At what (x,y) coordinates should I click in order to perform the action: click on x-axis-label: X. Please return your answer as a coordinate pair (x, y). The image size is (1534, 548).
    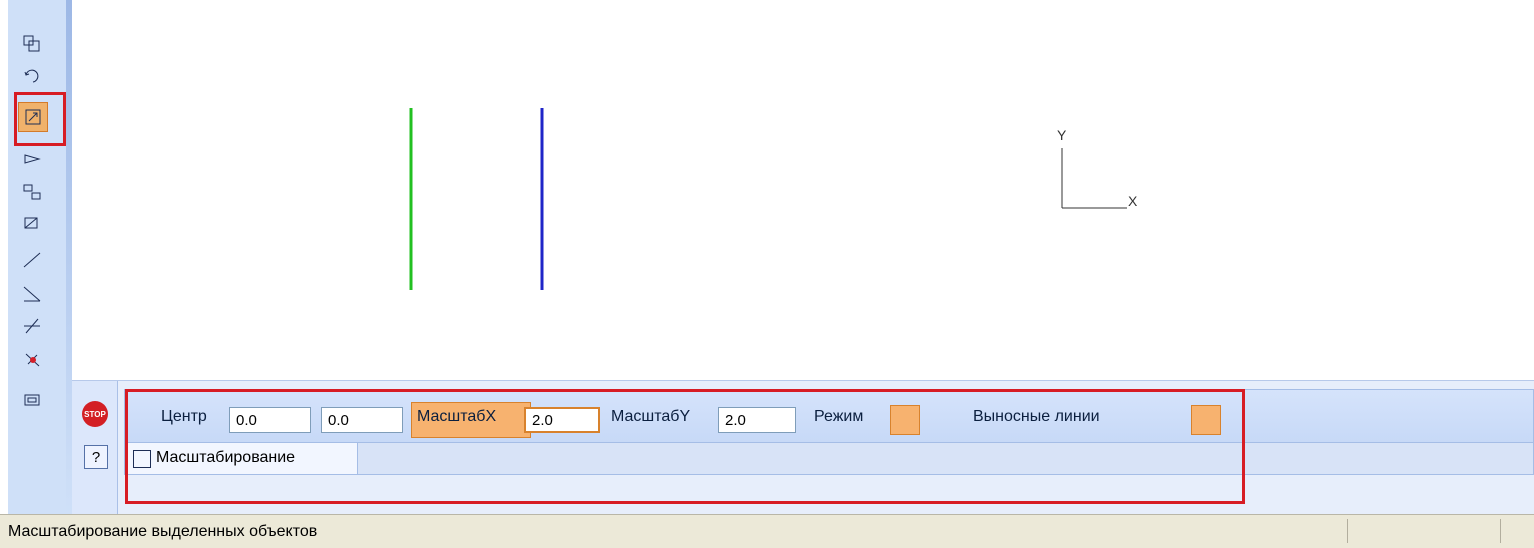
    Looking at the image, I should click on (1133, 201).